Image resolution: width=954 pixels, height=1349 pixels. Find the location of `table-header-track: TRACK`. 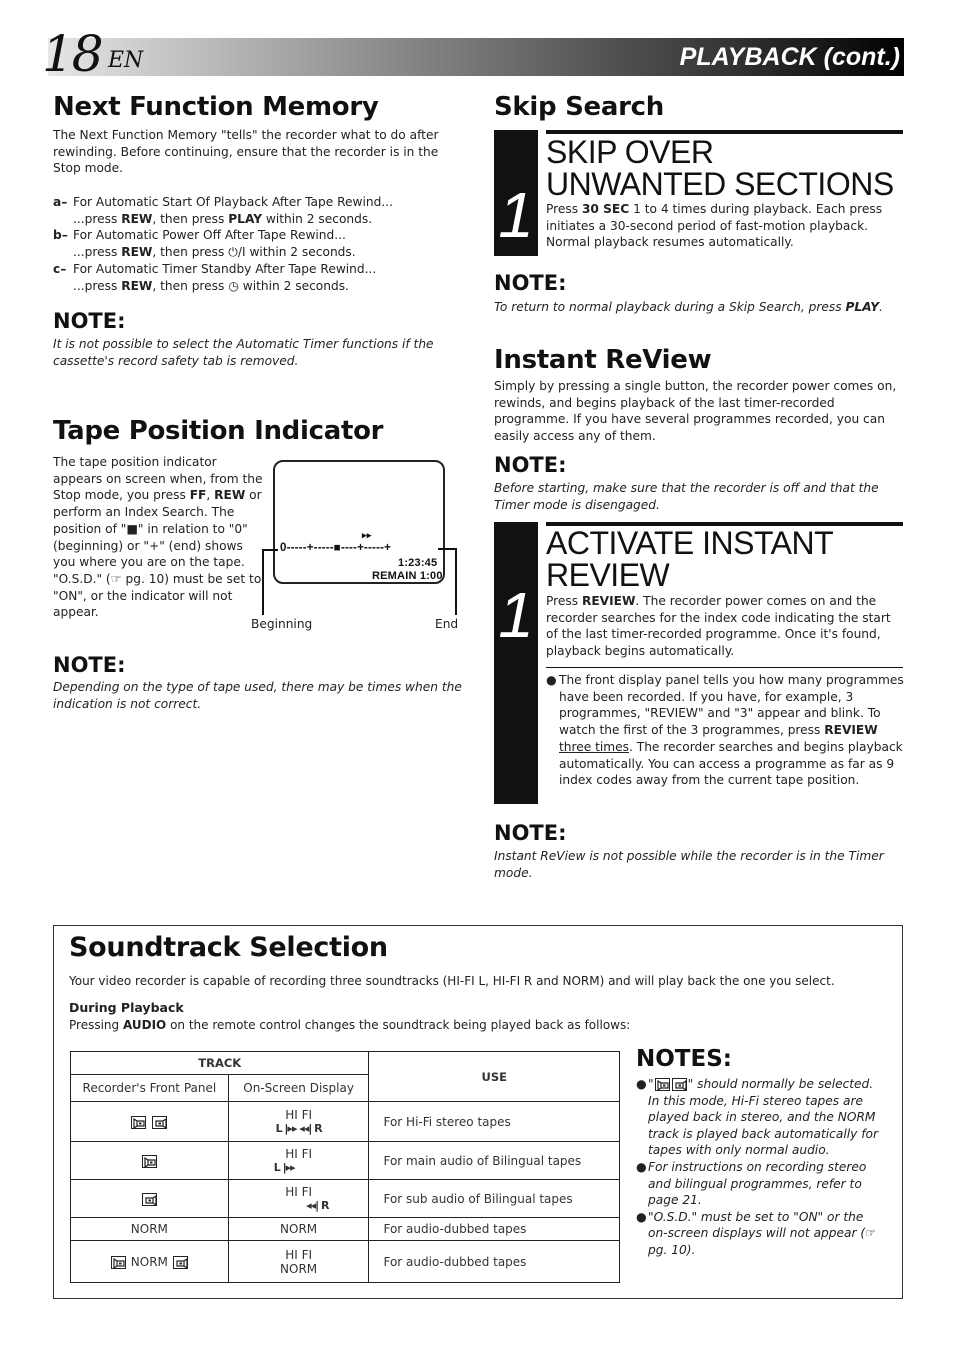

table-header-track: TRACK is located at coordinates (219, 1063).